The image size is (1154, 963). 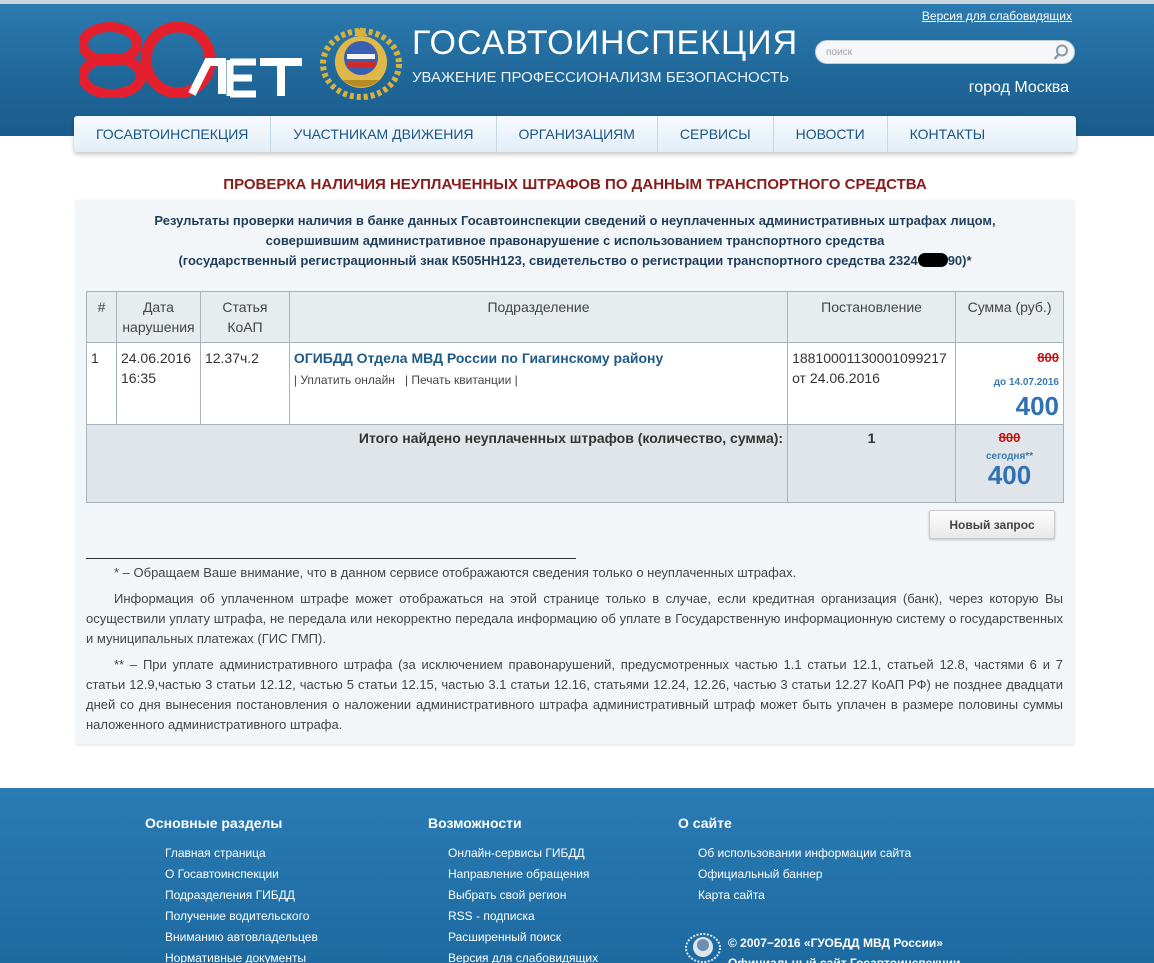 What do you see at coordinates (523, 916) in the screenshot?
I see `footer-link: RSS - подписка` at bounding box center [523, 916].